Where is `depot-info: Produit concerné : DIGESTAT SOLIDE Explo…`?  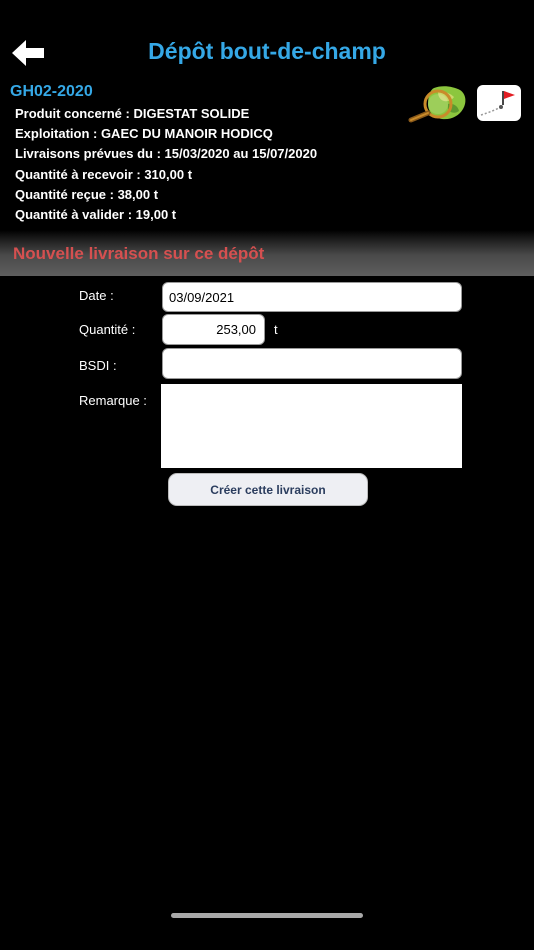
depot-info: Produit concerné : DIGESTAT SOLIDE Explo… is located at coordinates (166, 164).